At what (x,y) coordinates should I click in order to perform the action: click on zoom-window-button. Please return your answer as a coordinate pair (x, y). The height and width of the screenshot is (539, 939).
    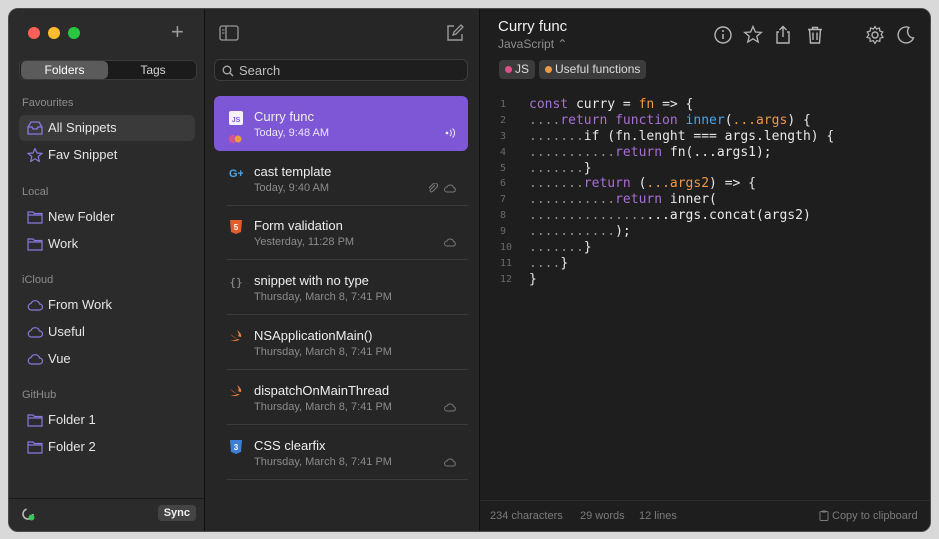
    Looking at the image, I should click on (74, 33).